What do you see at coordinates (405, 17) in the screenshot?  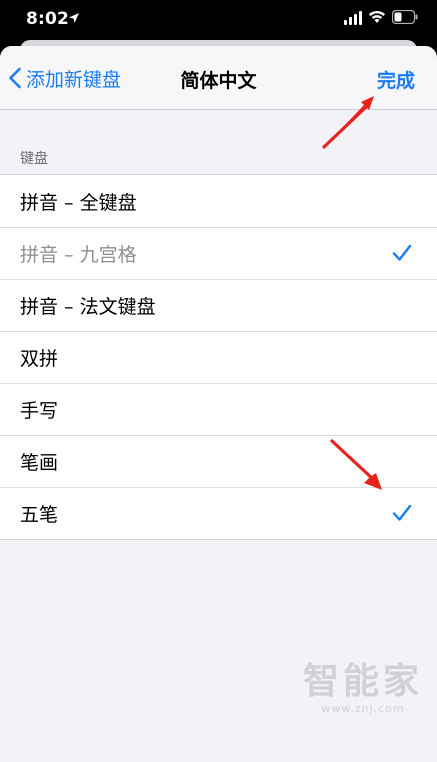 I see `battery-icon` at bounding box center [405, 17].